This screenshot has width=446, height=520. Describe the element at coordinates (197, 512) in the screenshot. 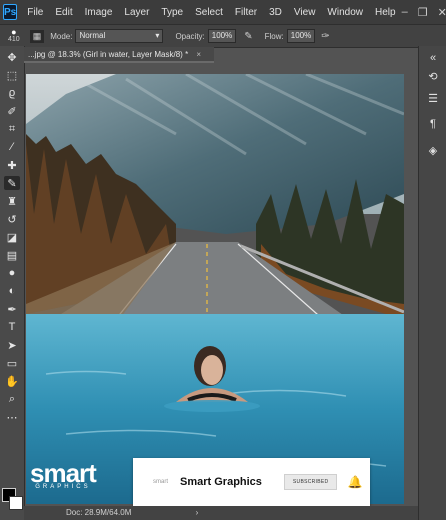

I see `status-menu-arrow-icon: ›` at that location.